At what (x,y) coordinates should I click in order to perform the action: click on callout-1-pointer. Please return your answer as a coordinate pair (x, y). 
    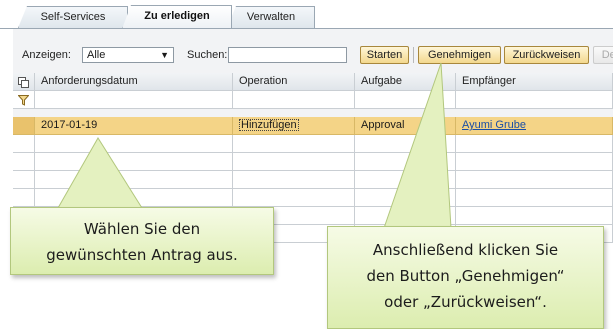
    Looking at the image, I should click on (100, 173).